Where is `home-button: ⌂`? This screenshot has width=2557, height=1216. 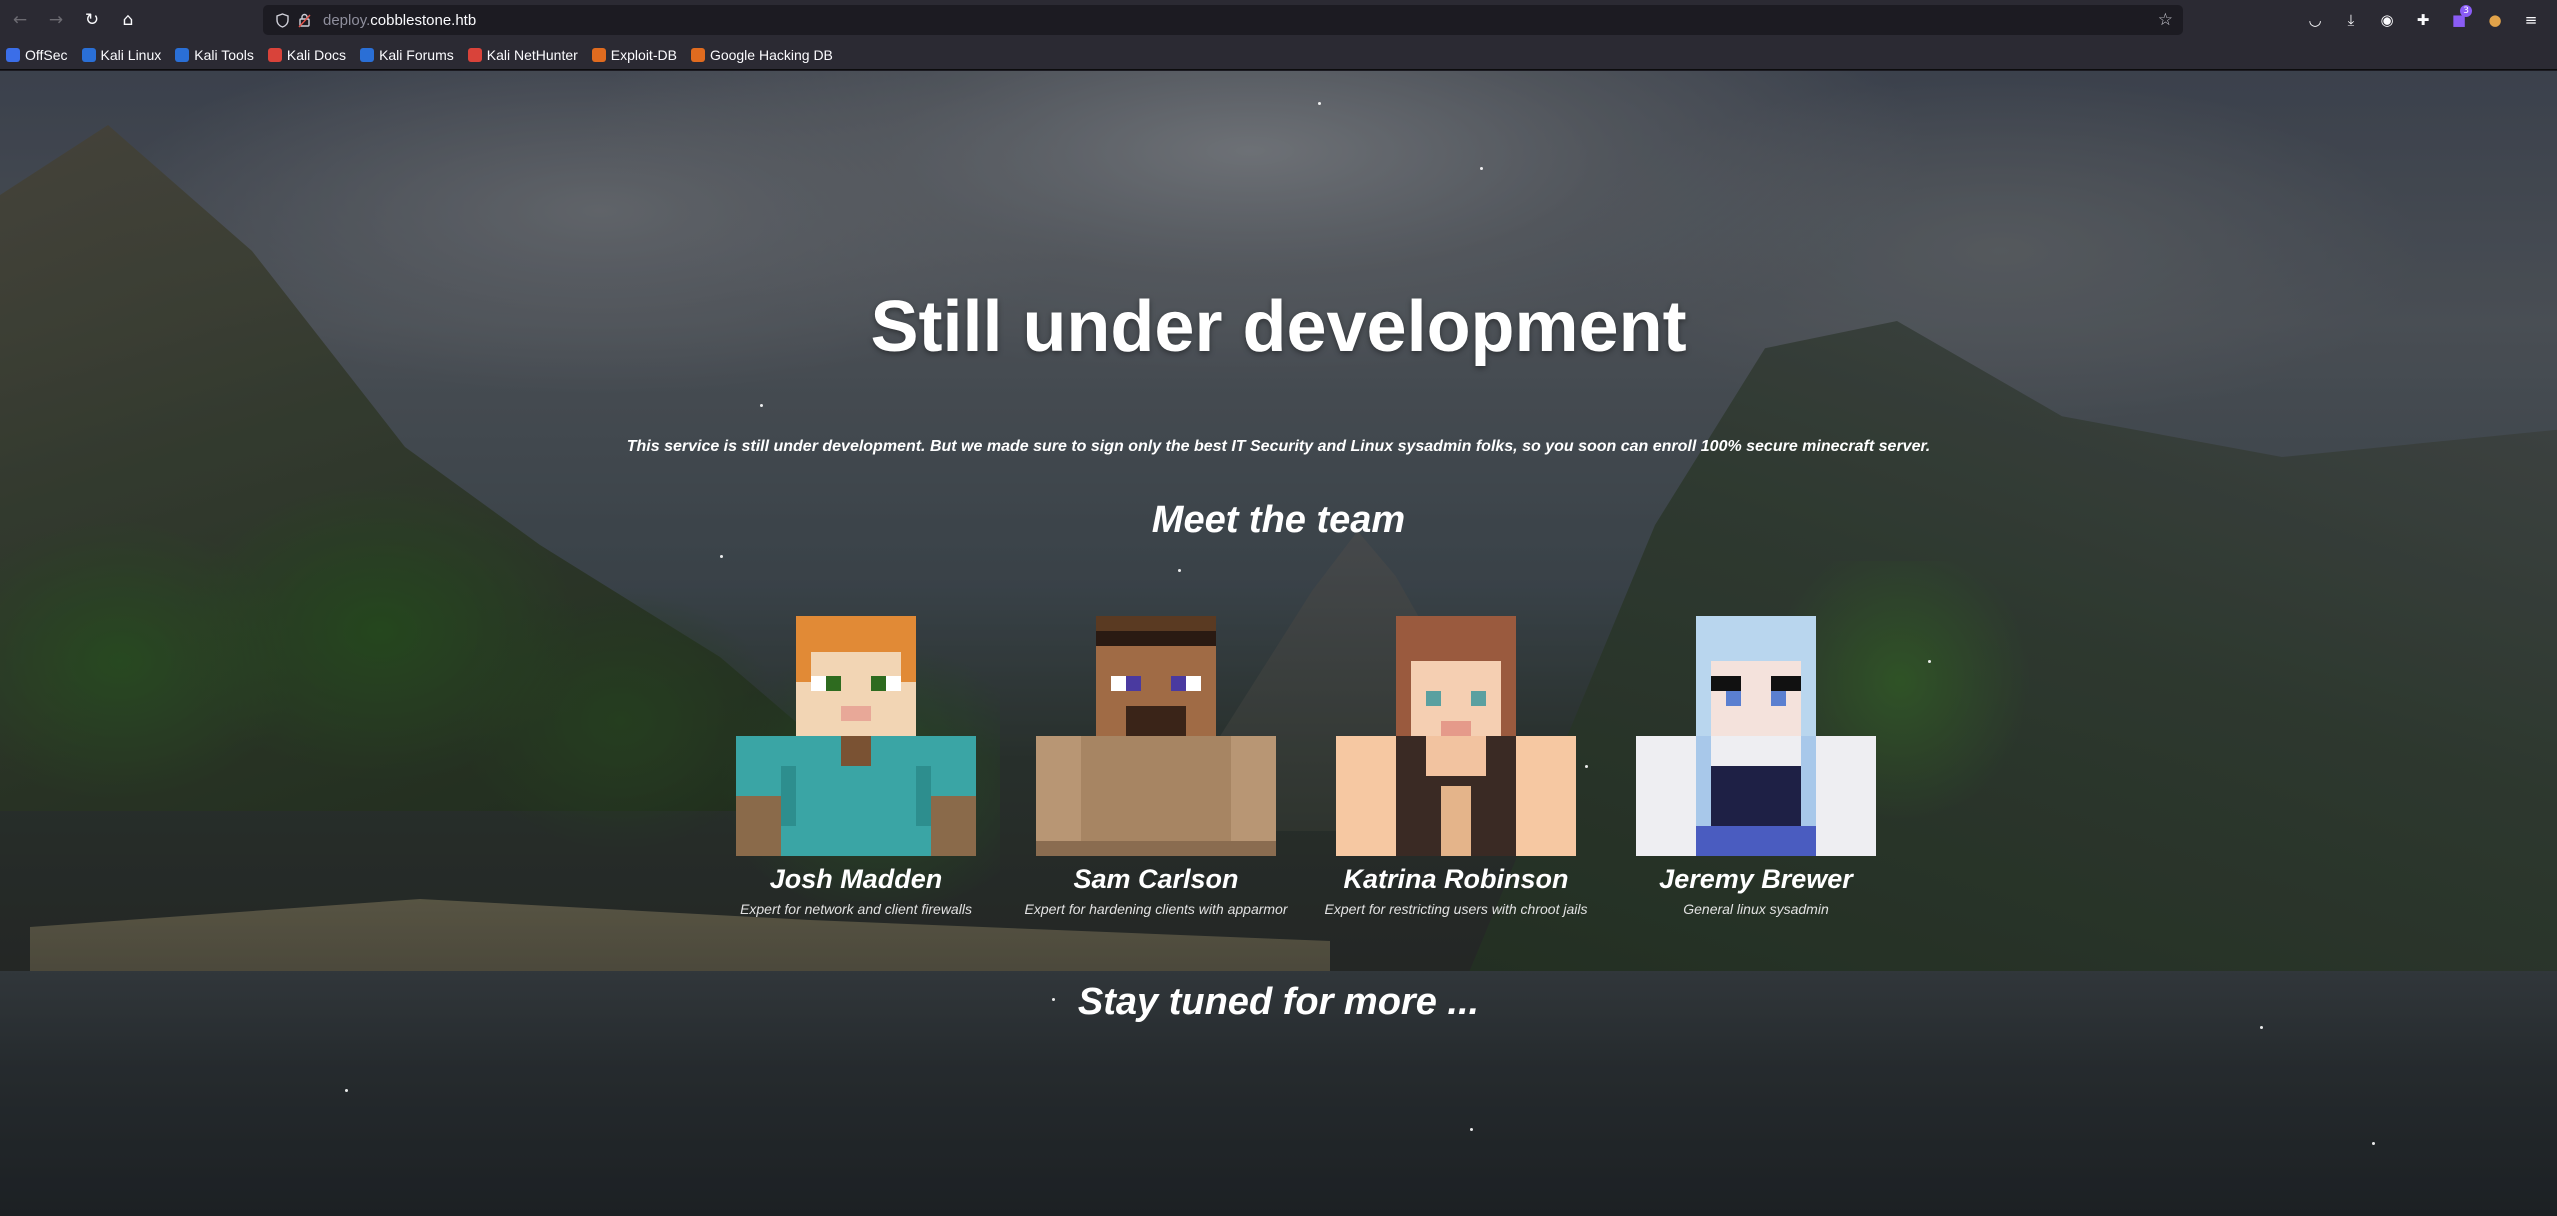
home-button: ⌂ is located at coordinates (128, 20).